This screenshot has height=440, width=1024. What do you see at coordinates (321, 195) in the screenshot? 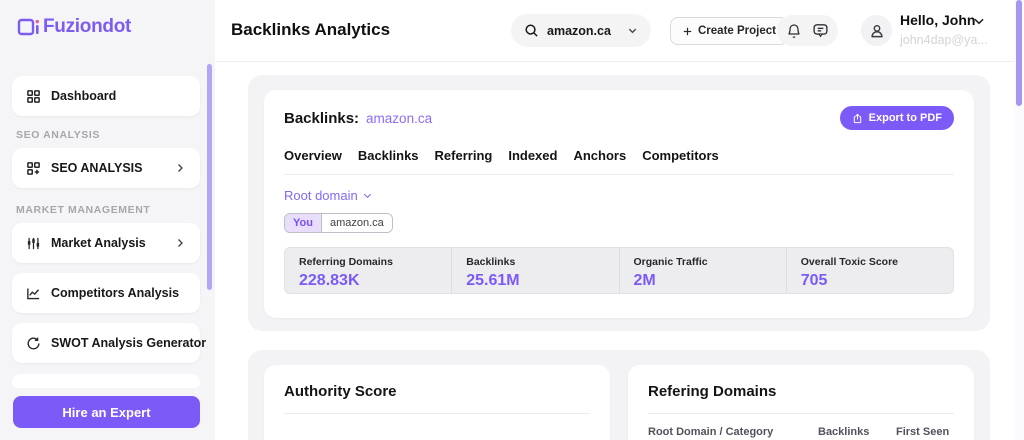
I see `root-domain-label: Root domain` at bounding box center [321, 195].